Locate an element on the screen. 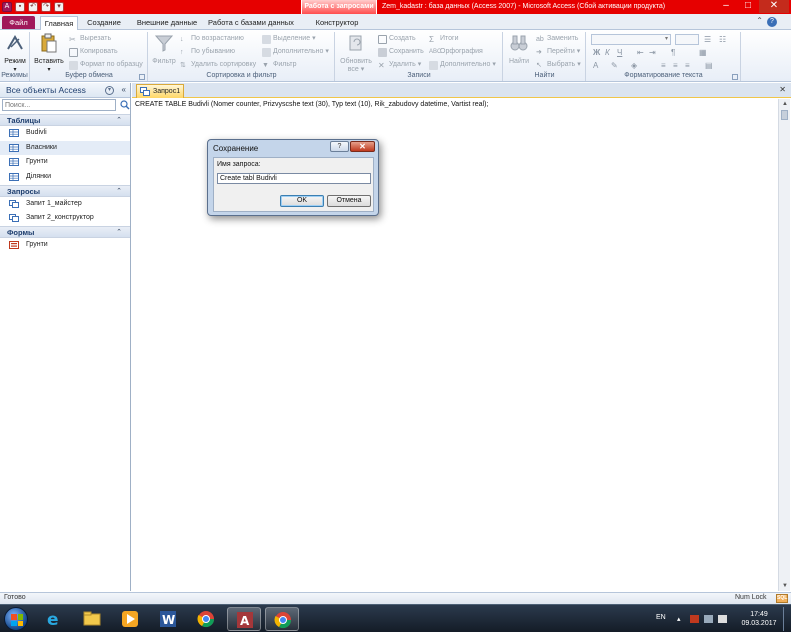 The image size is (791, 632). gridlines-icon: ▦ is located at coordinates (703, 52).